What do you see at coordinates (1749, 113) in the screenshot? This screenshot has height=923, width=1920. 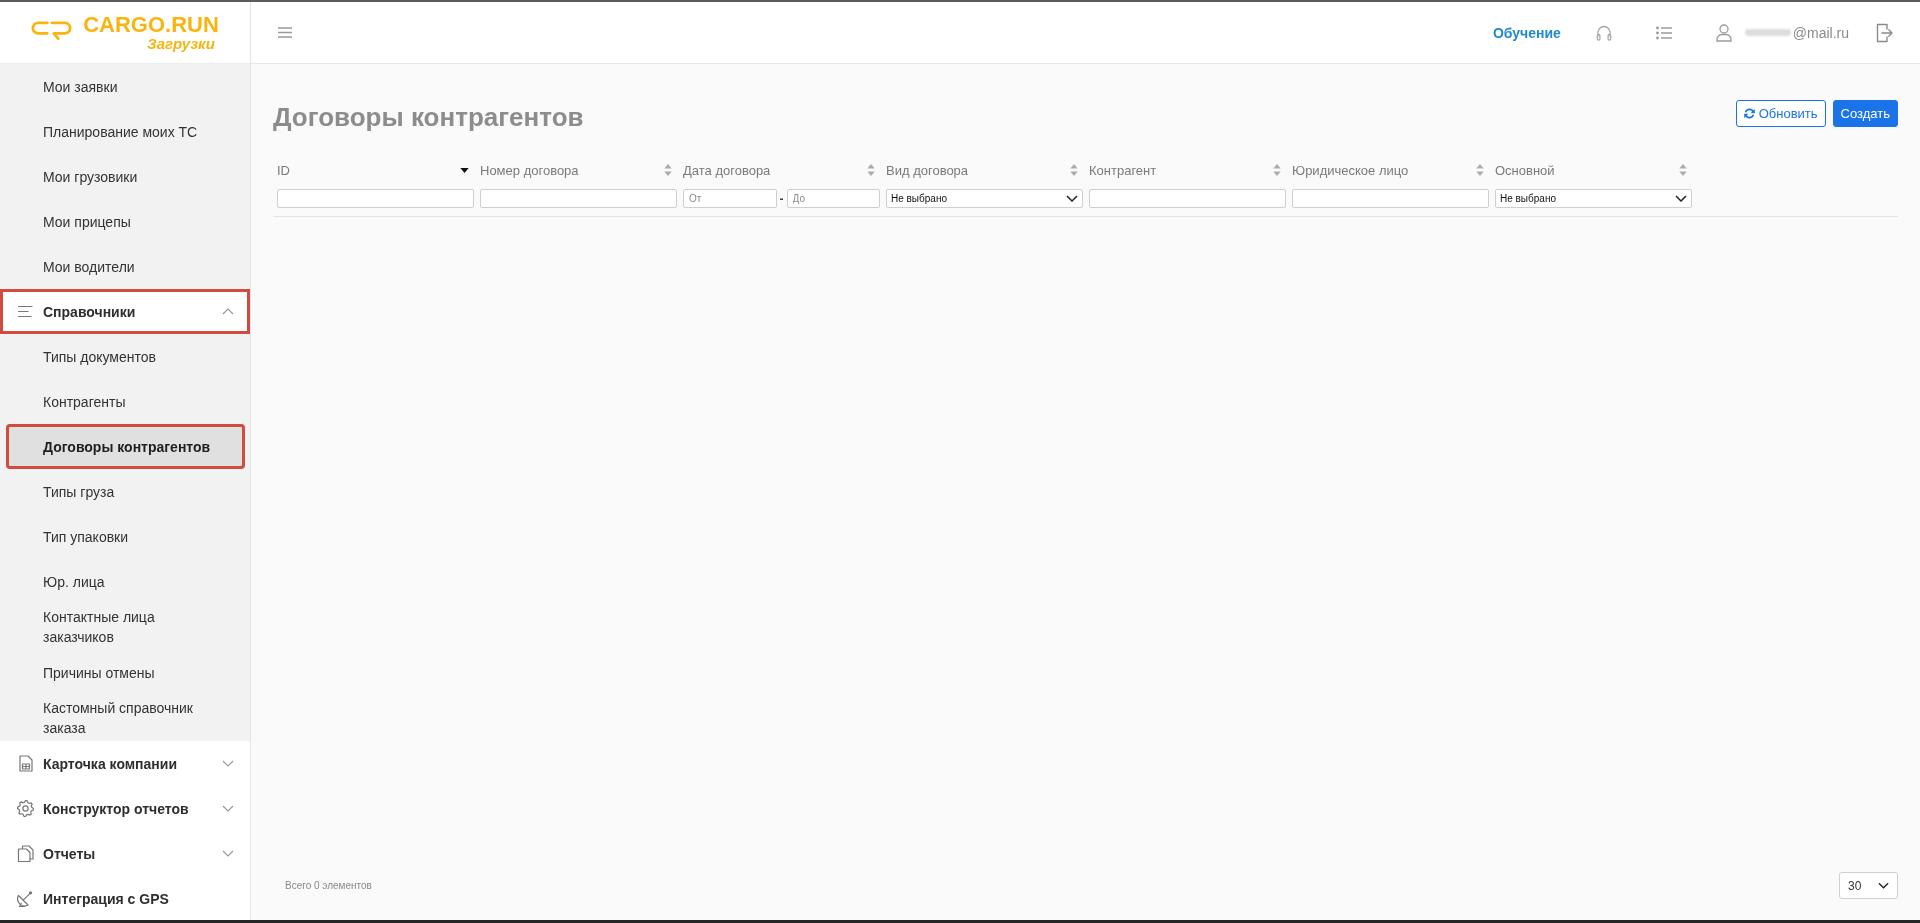 I see `refresh-icon` at bounding box center [1749, 113].